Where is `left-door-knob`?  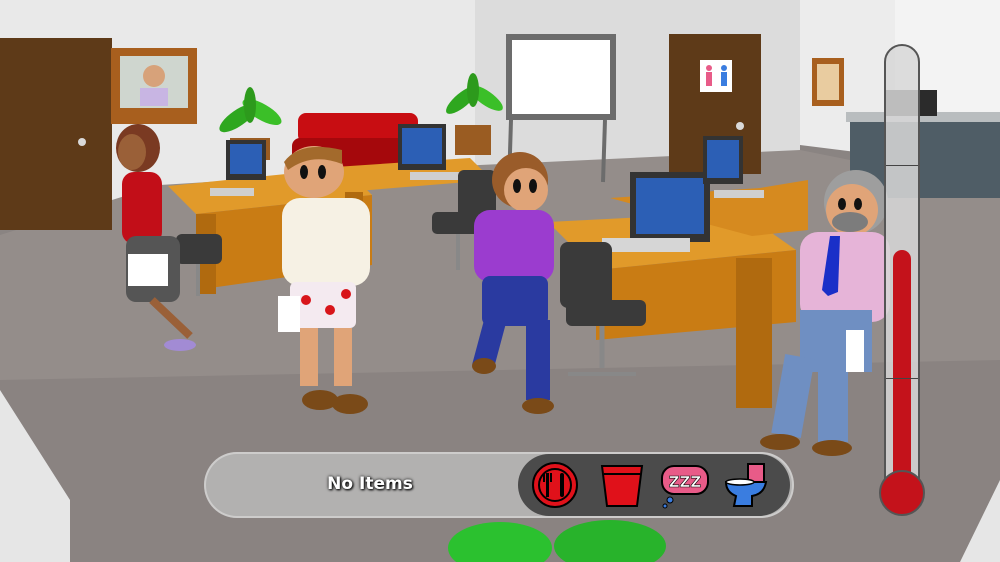
left-door-knob is located at coordinates (82, 142).